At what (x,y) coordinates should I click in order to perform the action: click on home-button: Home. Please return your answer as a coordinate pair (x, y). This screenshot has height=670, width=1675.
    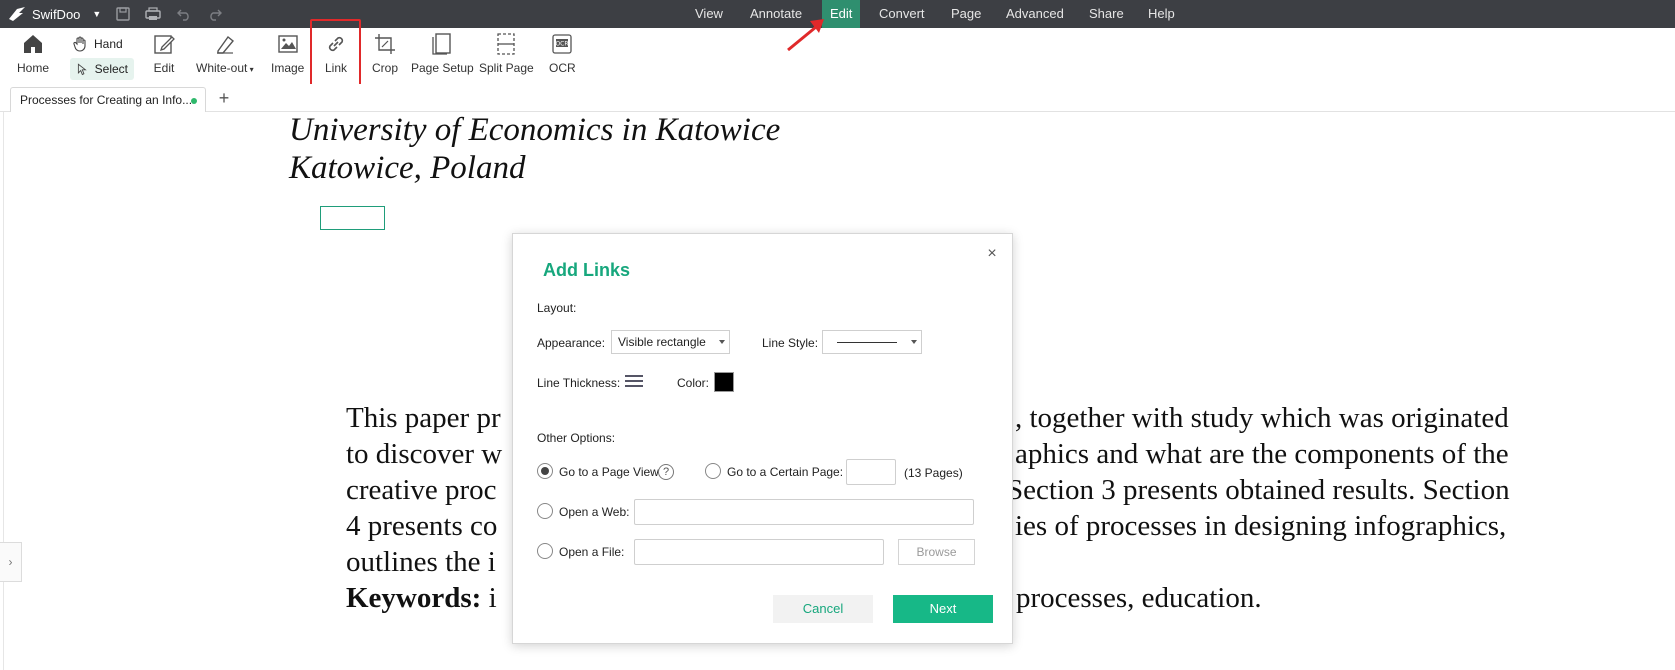
    Looking at the image, I should click on (33, 53).